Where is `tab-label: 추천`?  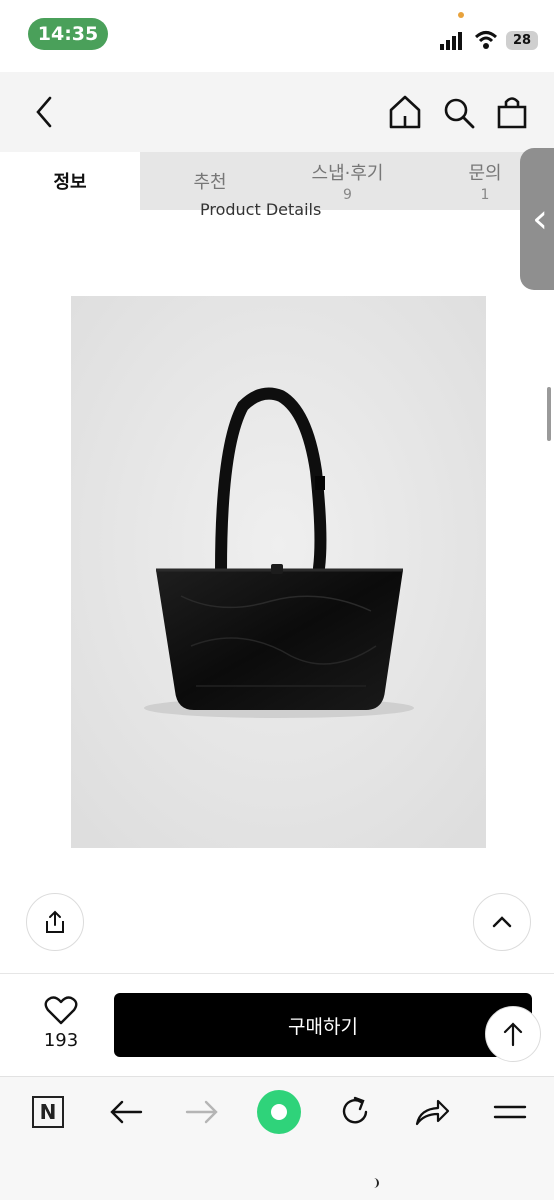
tab-label: 추천 is located at coordinates (210, 182).